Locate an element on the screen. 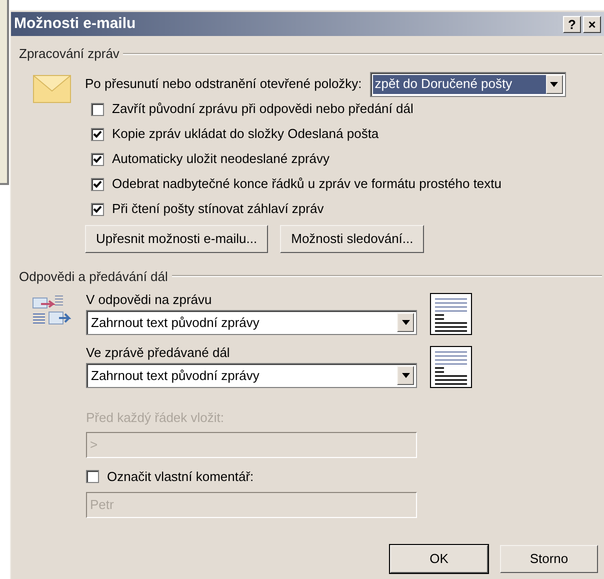  checkbox-label: Zavřít původní zprávu při odpovědi nebo předání dál is located at coordinates (263, 109).